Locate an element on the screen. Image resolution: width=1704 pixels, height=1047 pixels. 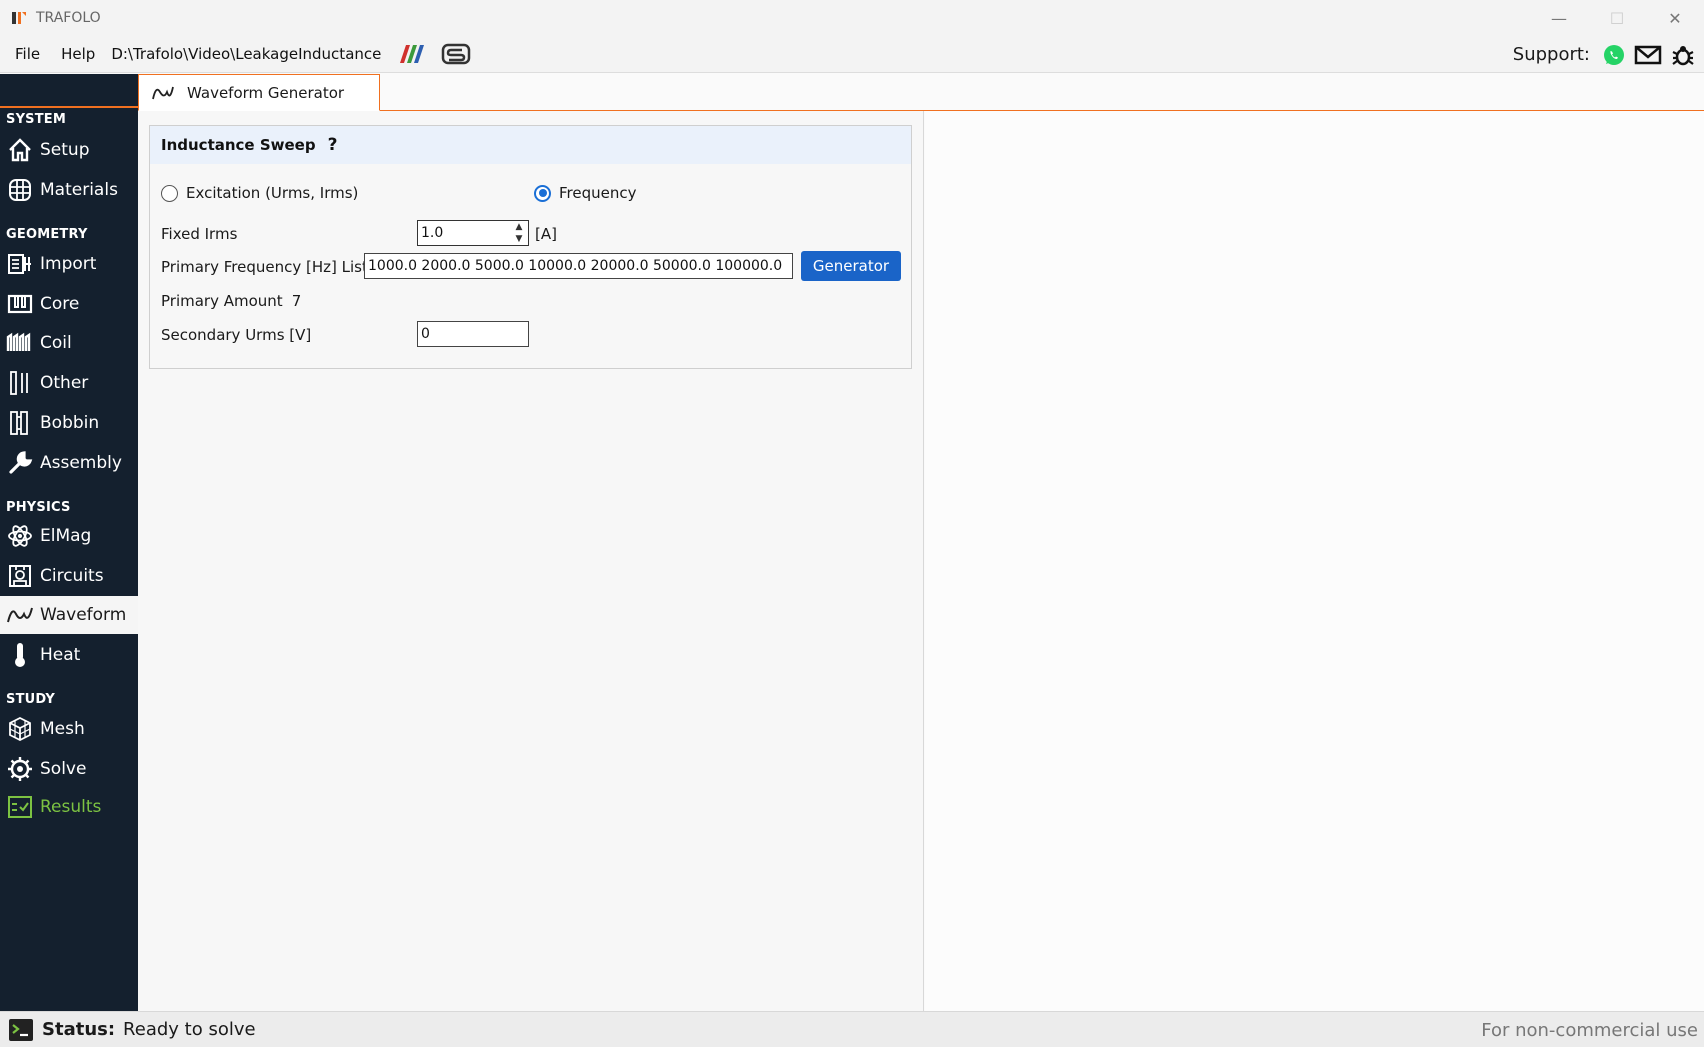
maximize-button: ☐ is located at coordinates (1617, 18).